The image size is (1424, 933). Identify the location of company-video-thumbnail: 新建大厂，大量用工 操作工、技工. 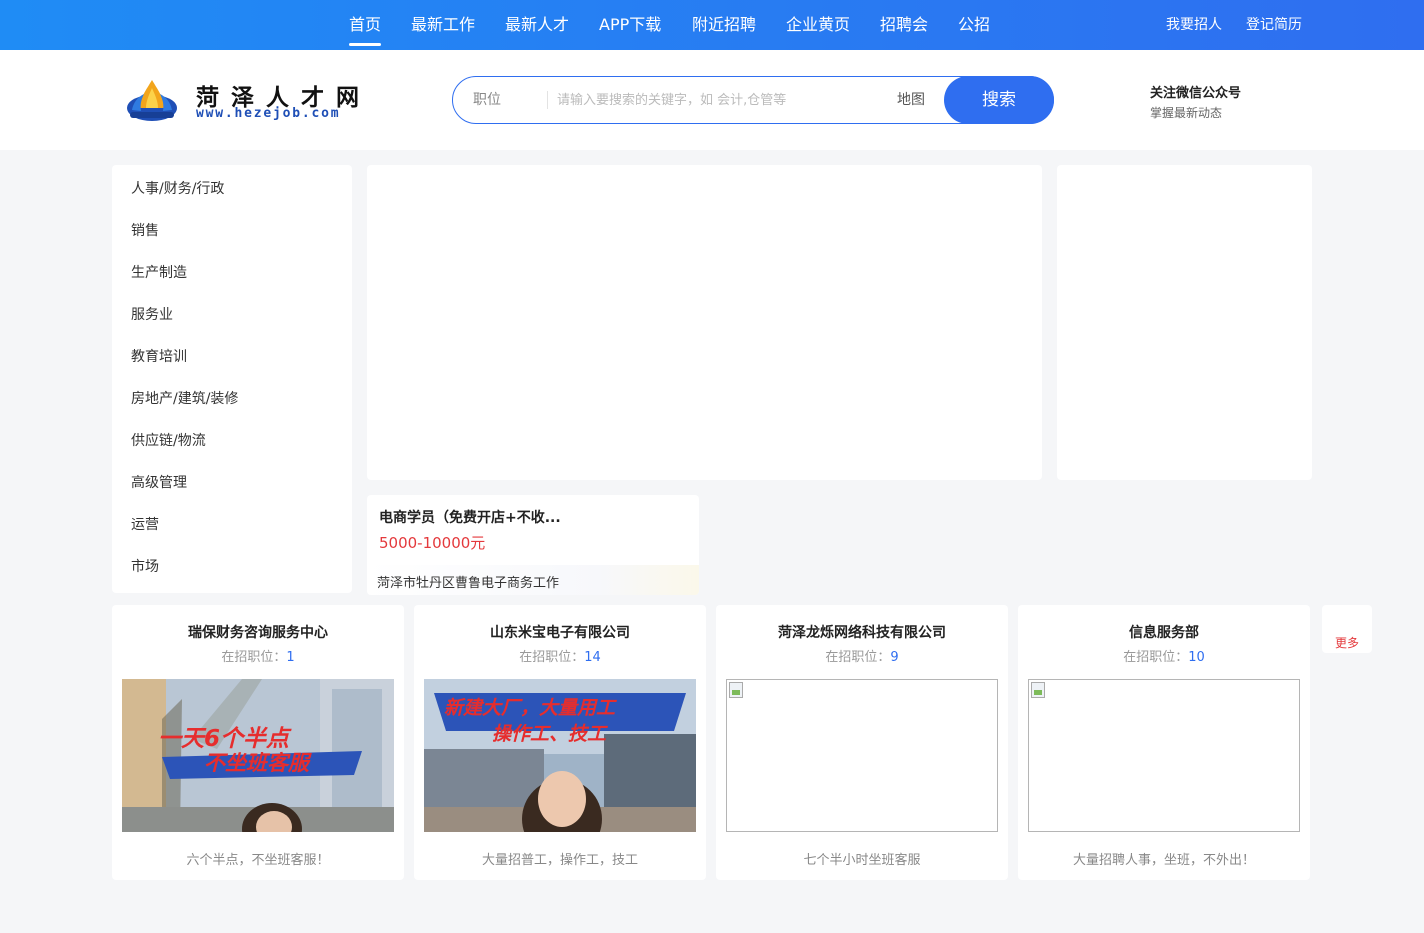
(560, 755).